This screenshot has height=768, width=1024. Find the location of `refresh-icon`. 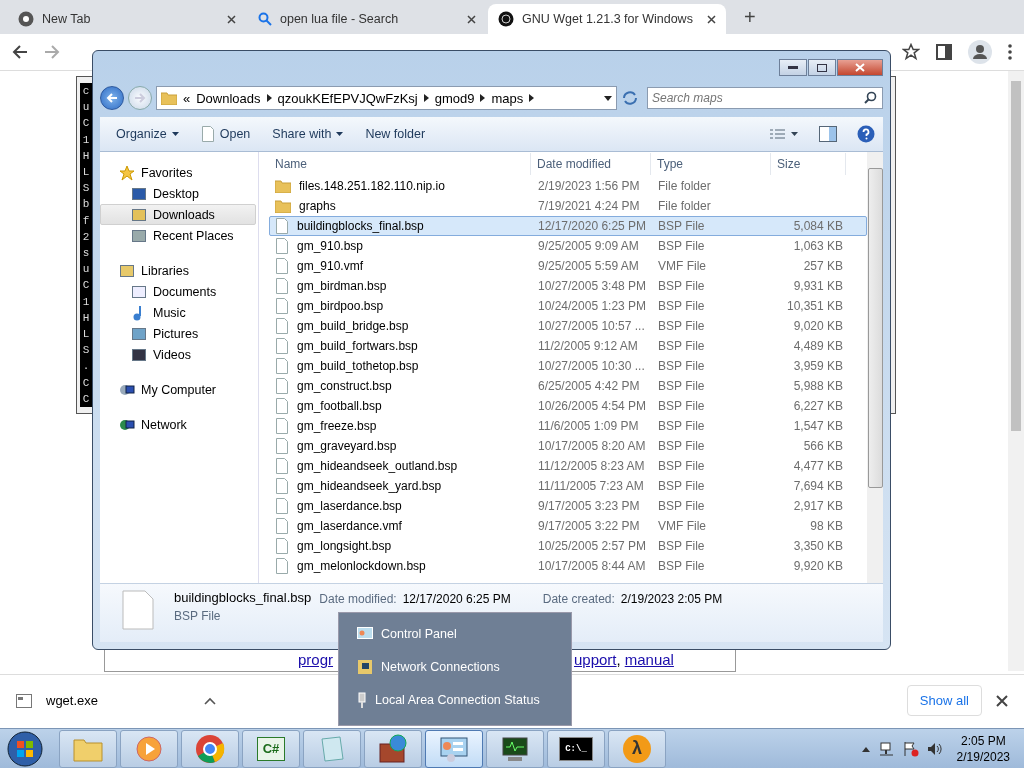

refresh-icon is located at coordinates (630, 98).